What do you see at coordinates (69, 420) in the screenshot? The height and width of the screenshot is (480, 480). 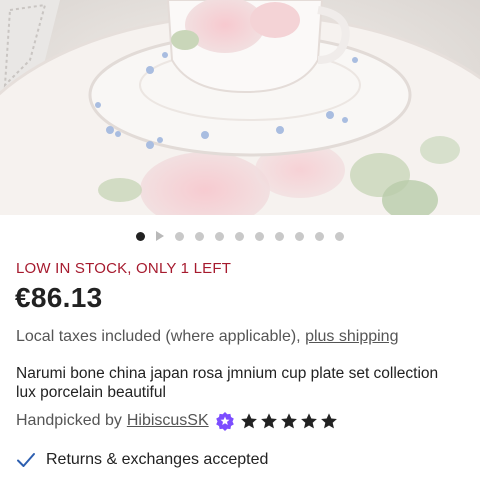 I see `handpicked-prefix: Handpicked by` at bounding box center [69, 420].